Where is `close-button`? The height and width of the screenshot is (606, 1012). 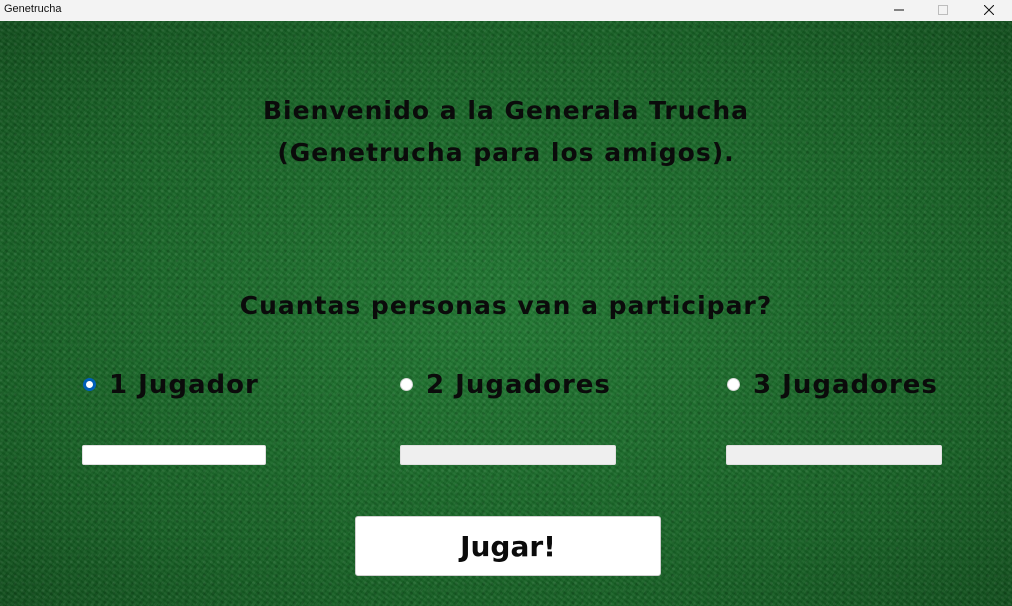
close-button is located at coordinates (989, 10).